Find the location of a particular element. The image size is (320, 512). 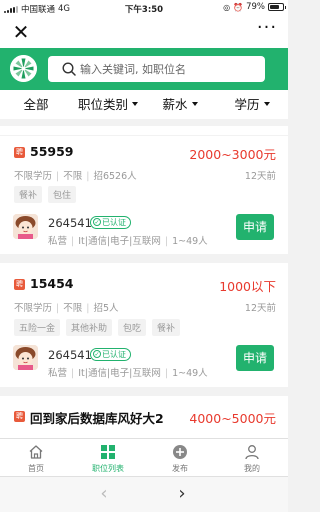

job-headcount: 招5人 is located at coordinates (106, 308).